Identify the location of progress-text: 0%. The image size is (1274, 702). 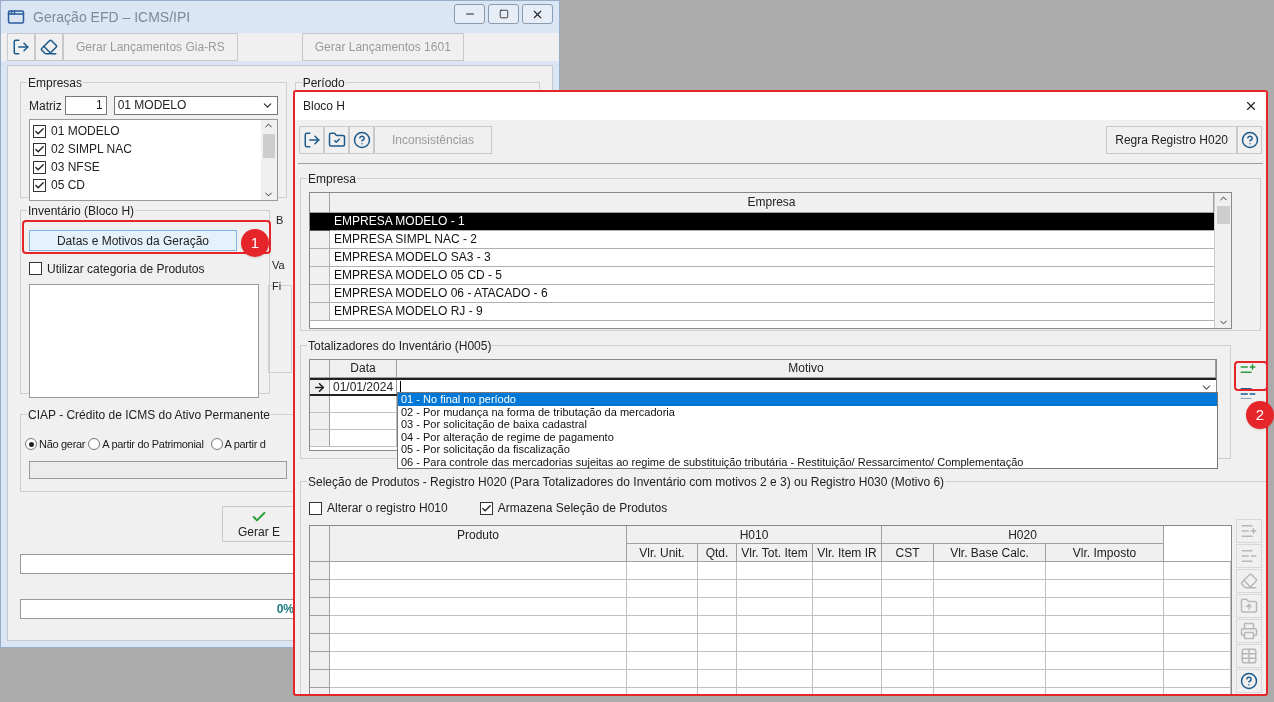
(285, 609).